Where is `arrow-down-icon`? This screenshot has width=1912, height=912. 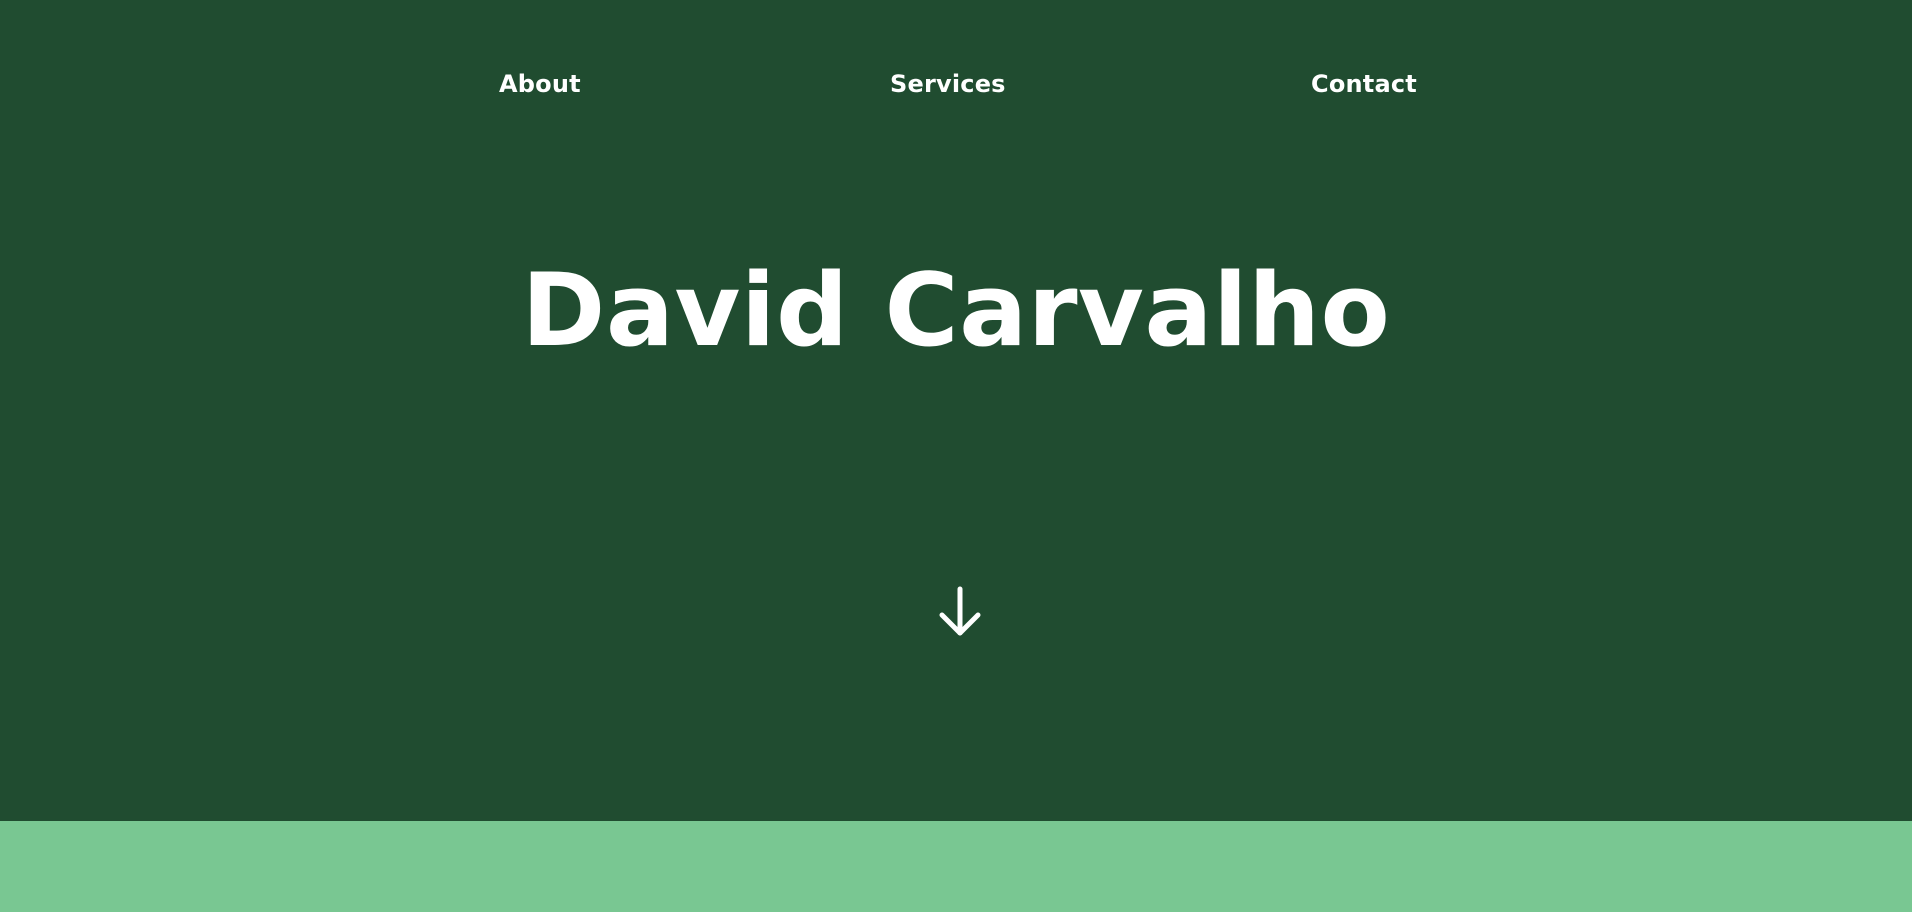
arrow-down-icon is located at coordinates (960, 611).